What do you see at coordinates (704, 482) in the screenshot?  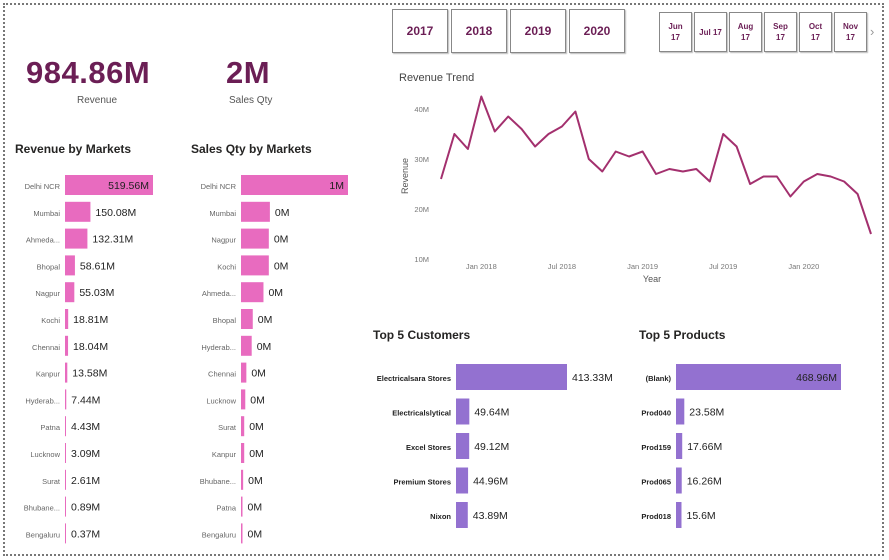 I see `data-label: 16.26M` at bounding box center [704, 482].